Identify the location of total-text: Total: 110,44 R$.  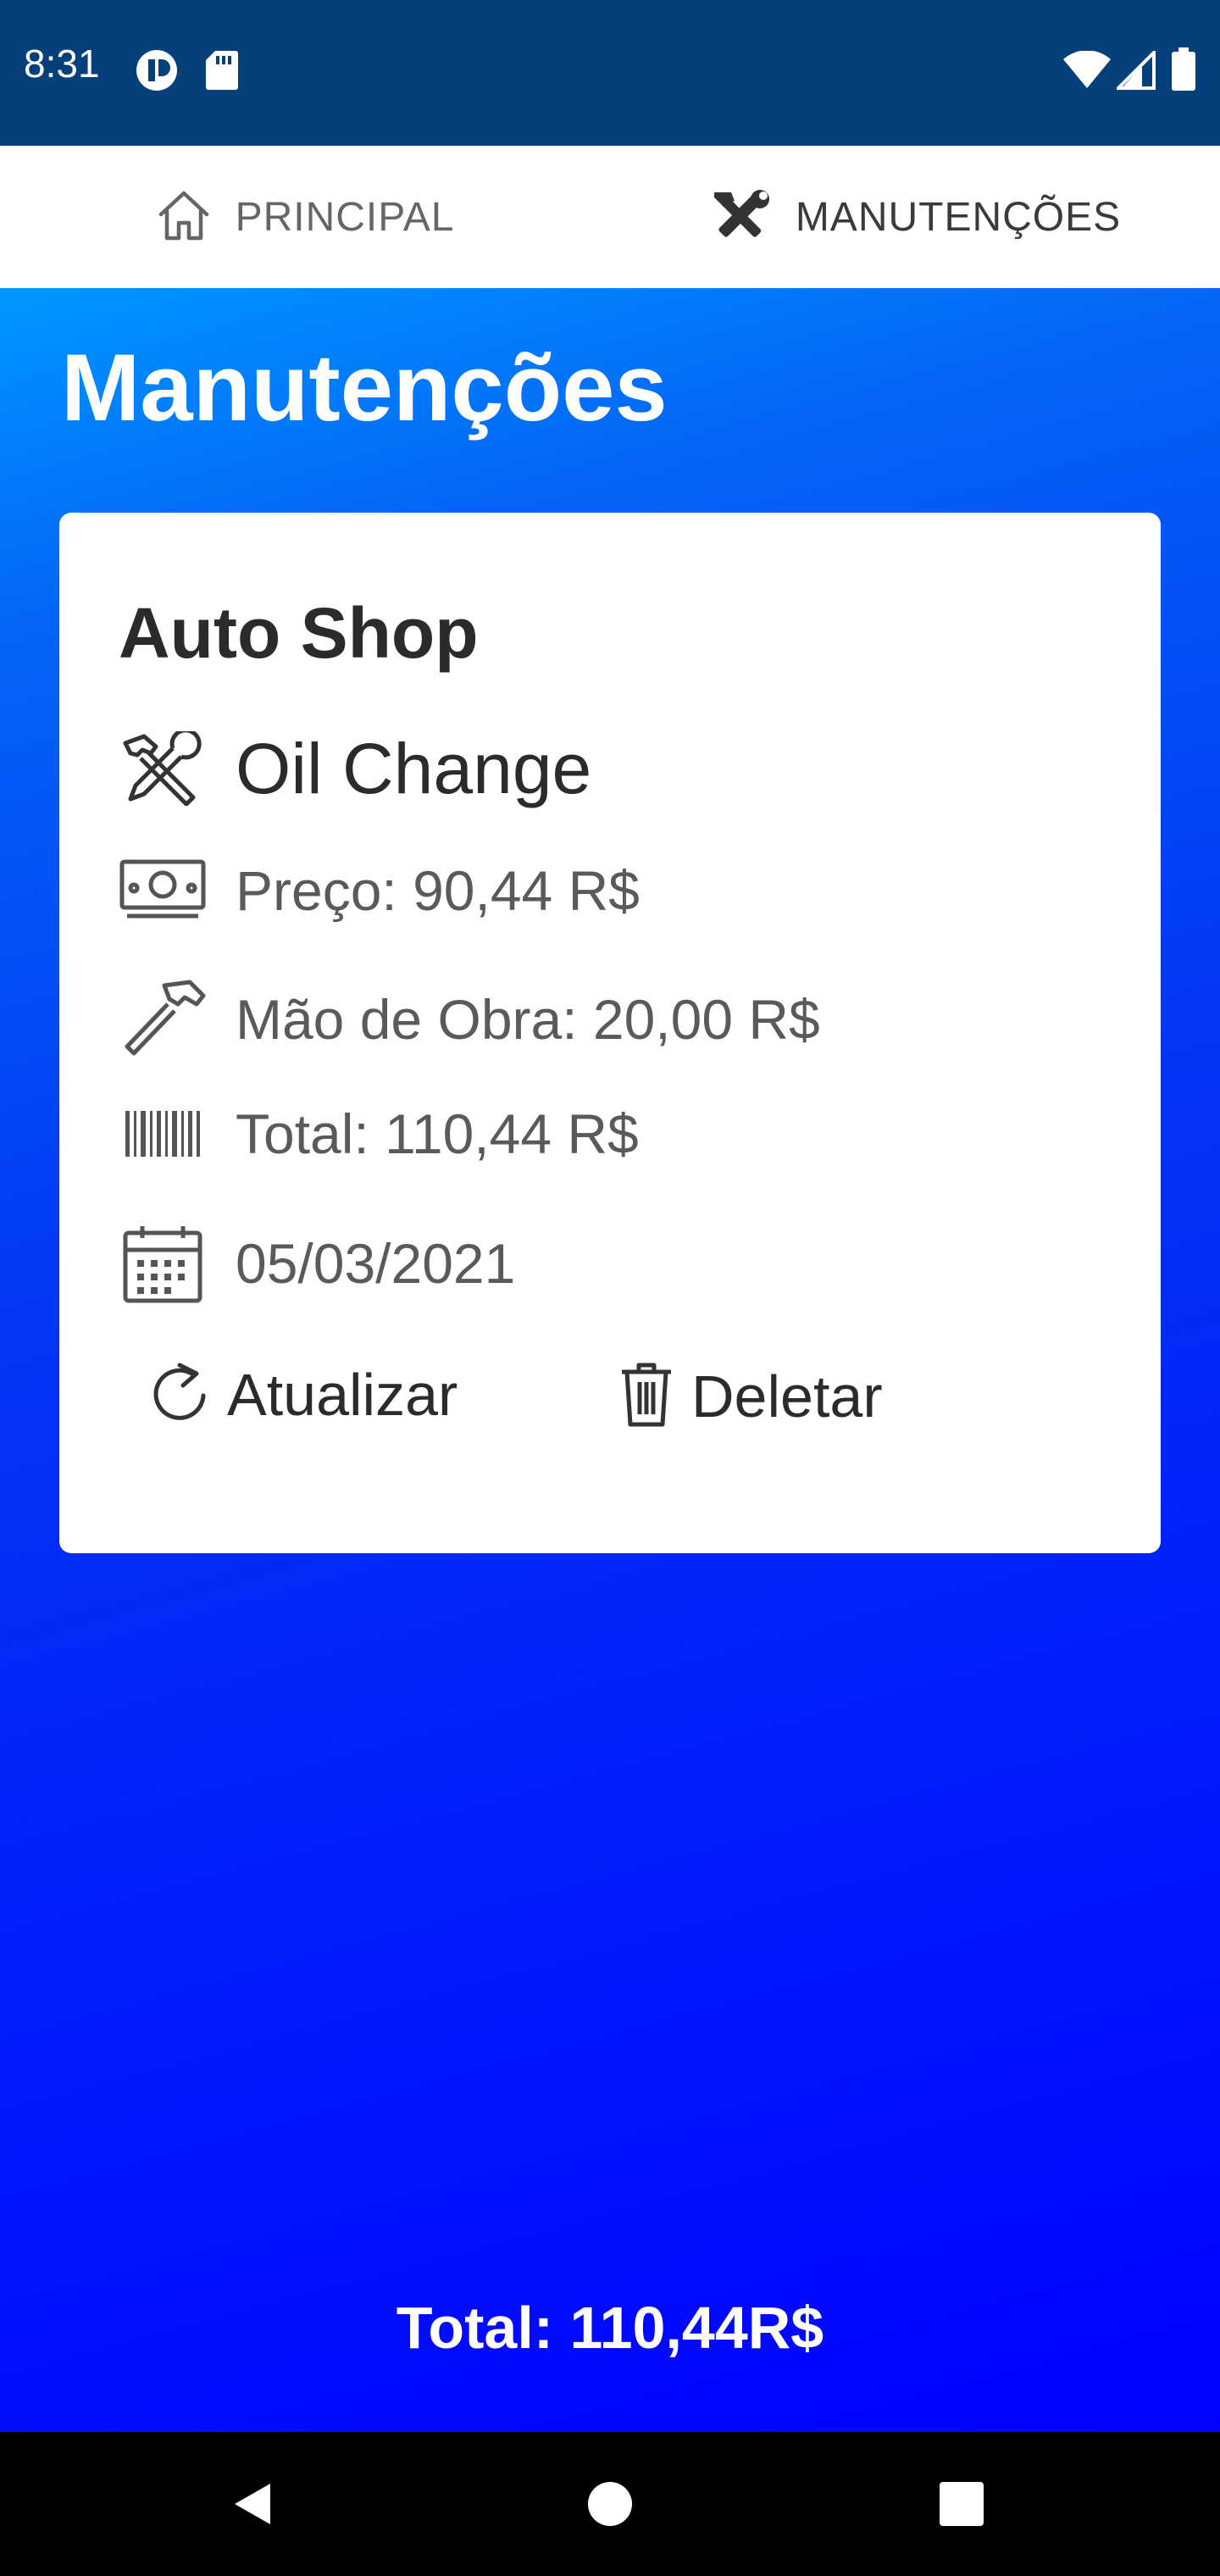
(437, 1133).